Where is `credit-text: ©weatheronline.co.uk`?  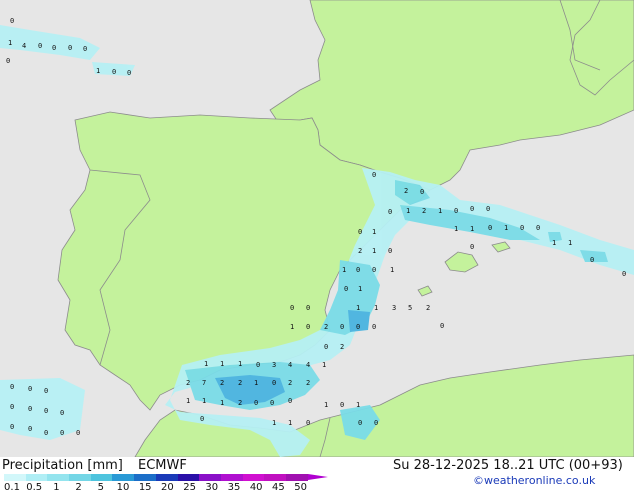
credit-text: ©weatheronline.co.uk is located at coordinates (534, 480).